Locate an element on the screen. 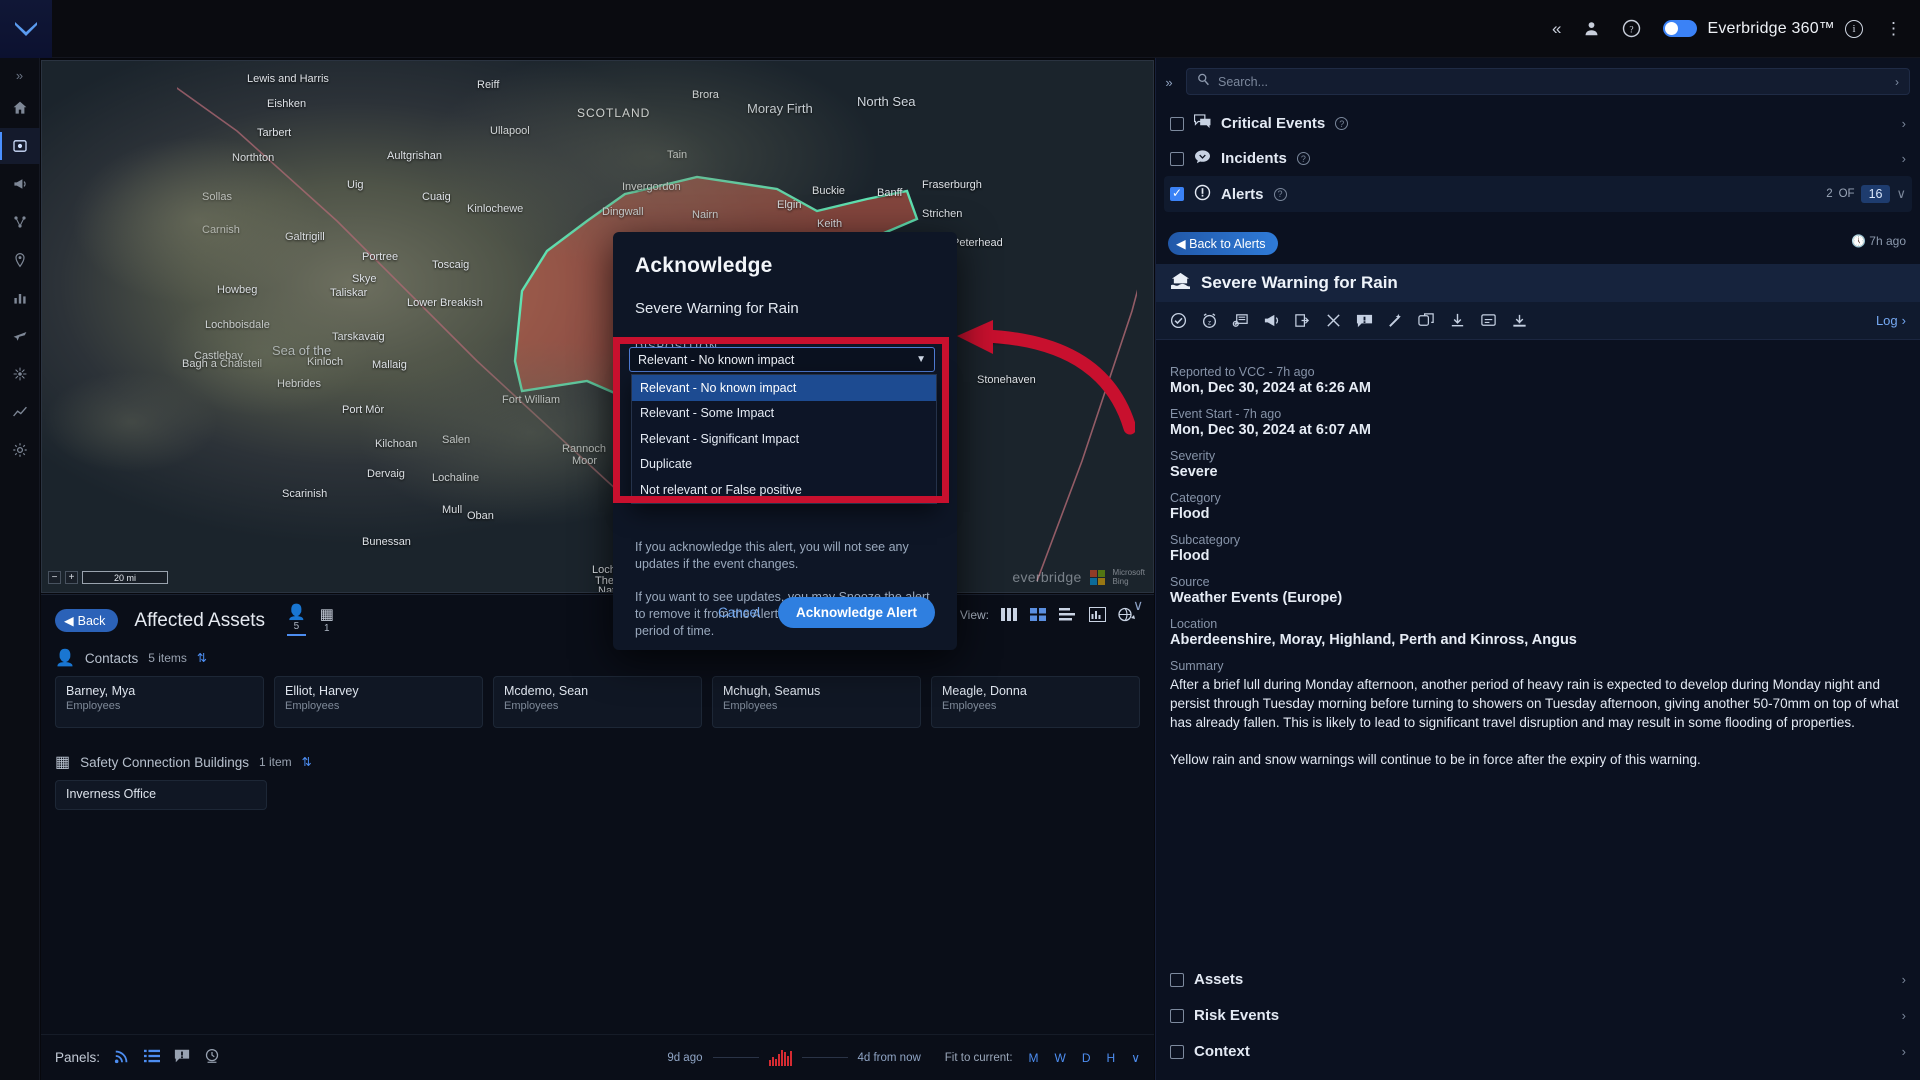  columns-view-icon is located at coordinates (1009, 614).